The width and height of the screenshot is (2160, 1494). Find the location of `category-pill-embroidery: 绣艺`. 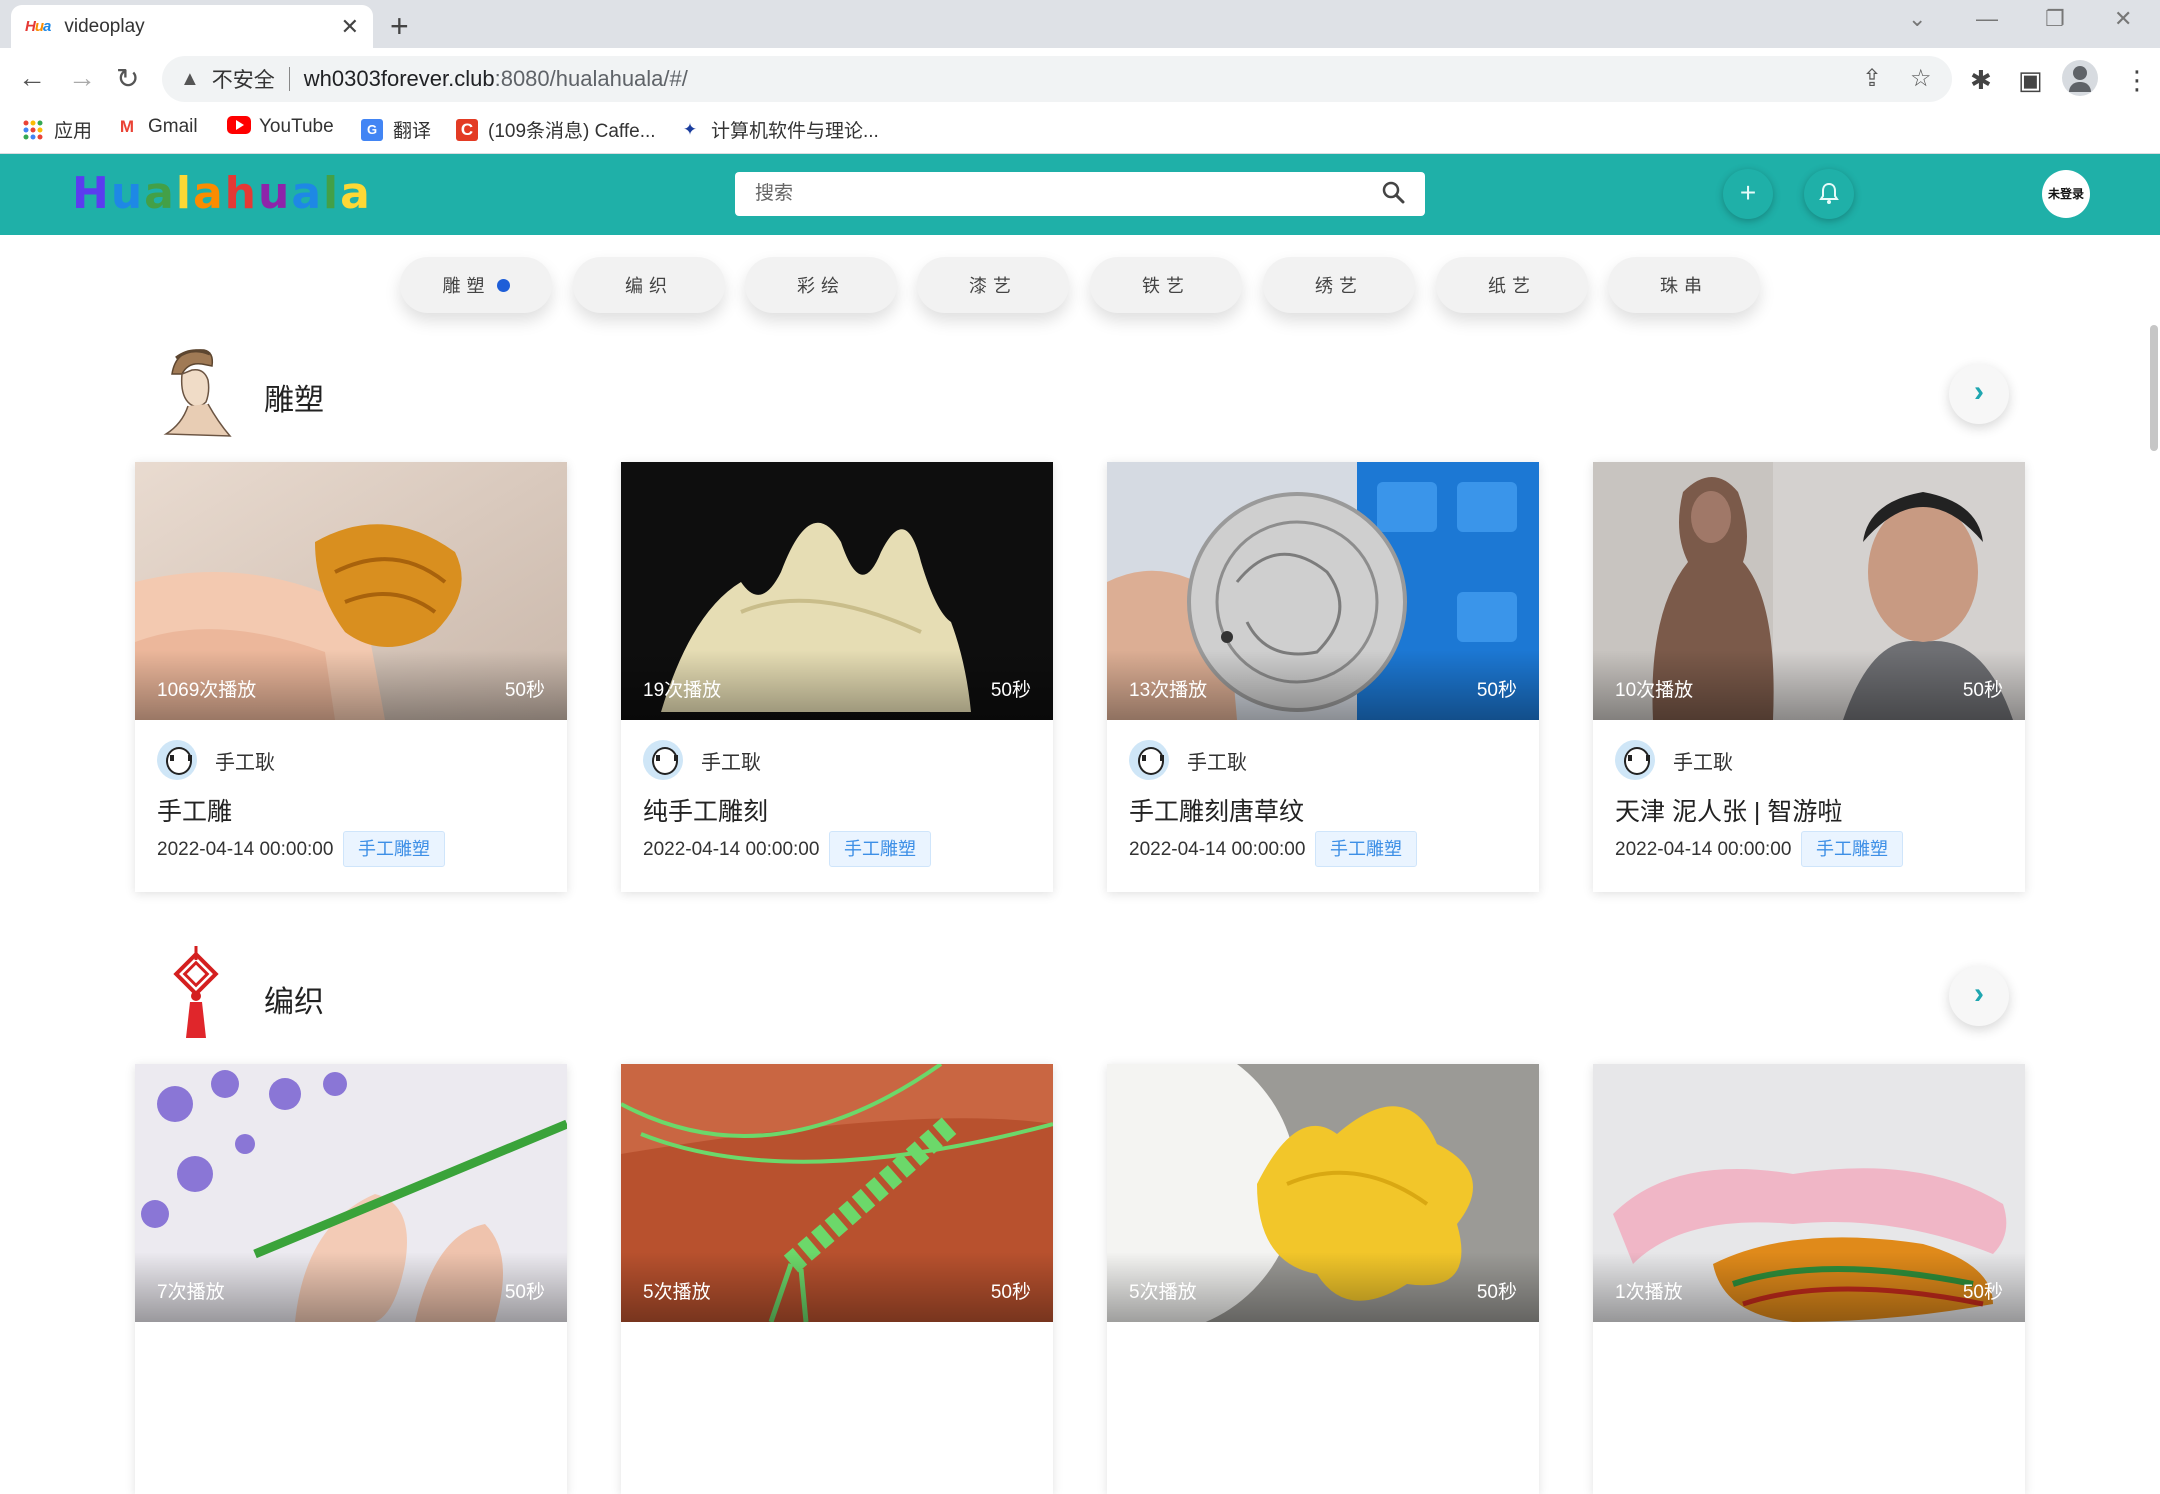

category-pill-embroidery: 绣艺 is located at coordinates (1339, 285).